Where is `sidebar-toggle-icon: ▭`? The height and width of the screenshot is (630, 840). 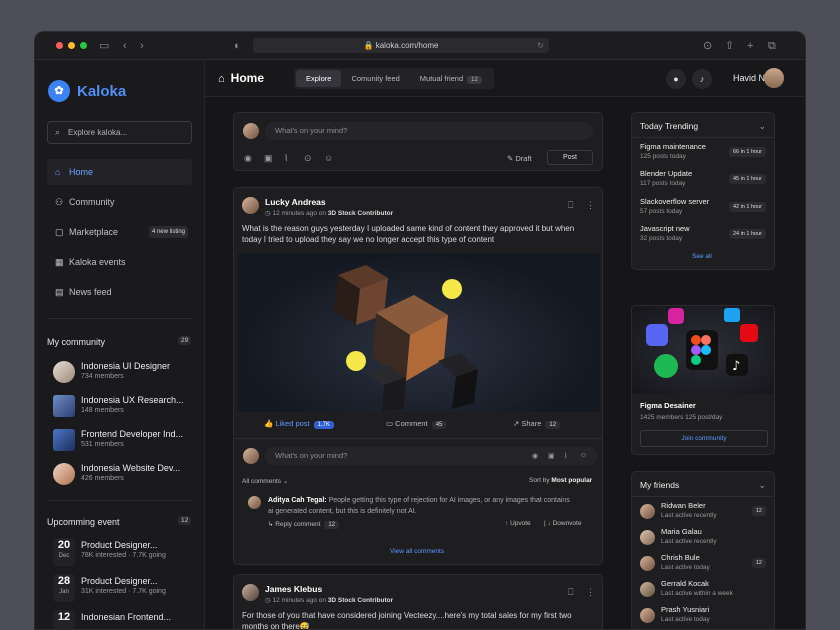
sidebar-toggle-icon: ▭ is located at coordinates (104, 46).